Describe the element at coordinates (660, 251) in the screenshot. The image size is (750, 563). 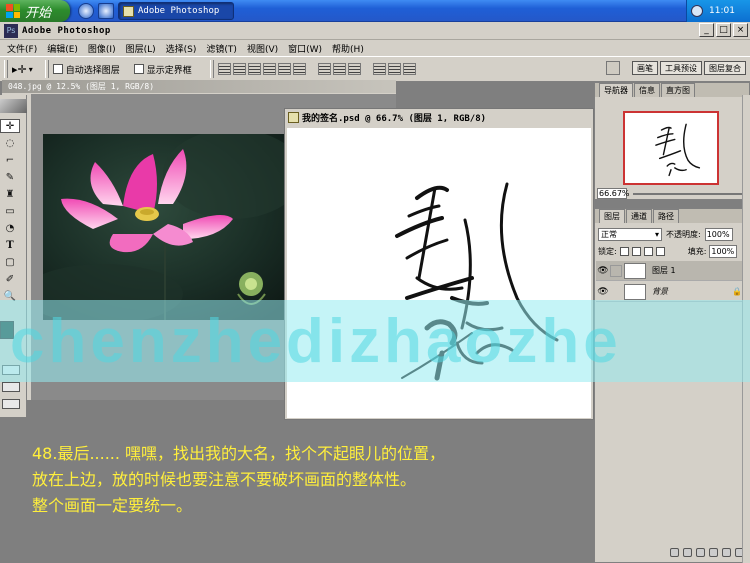
I see `lock-all-icon` at that location.